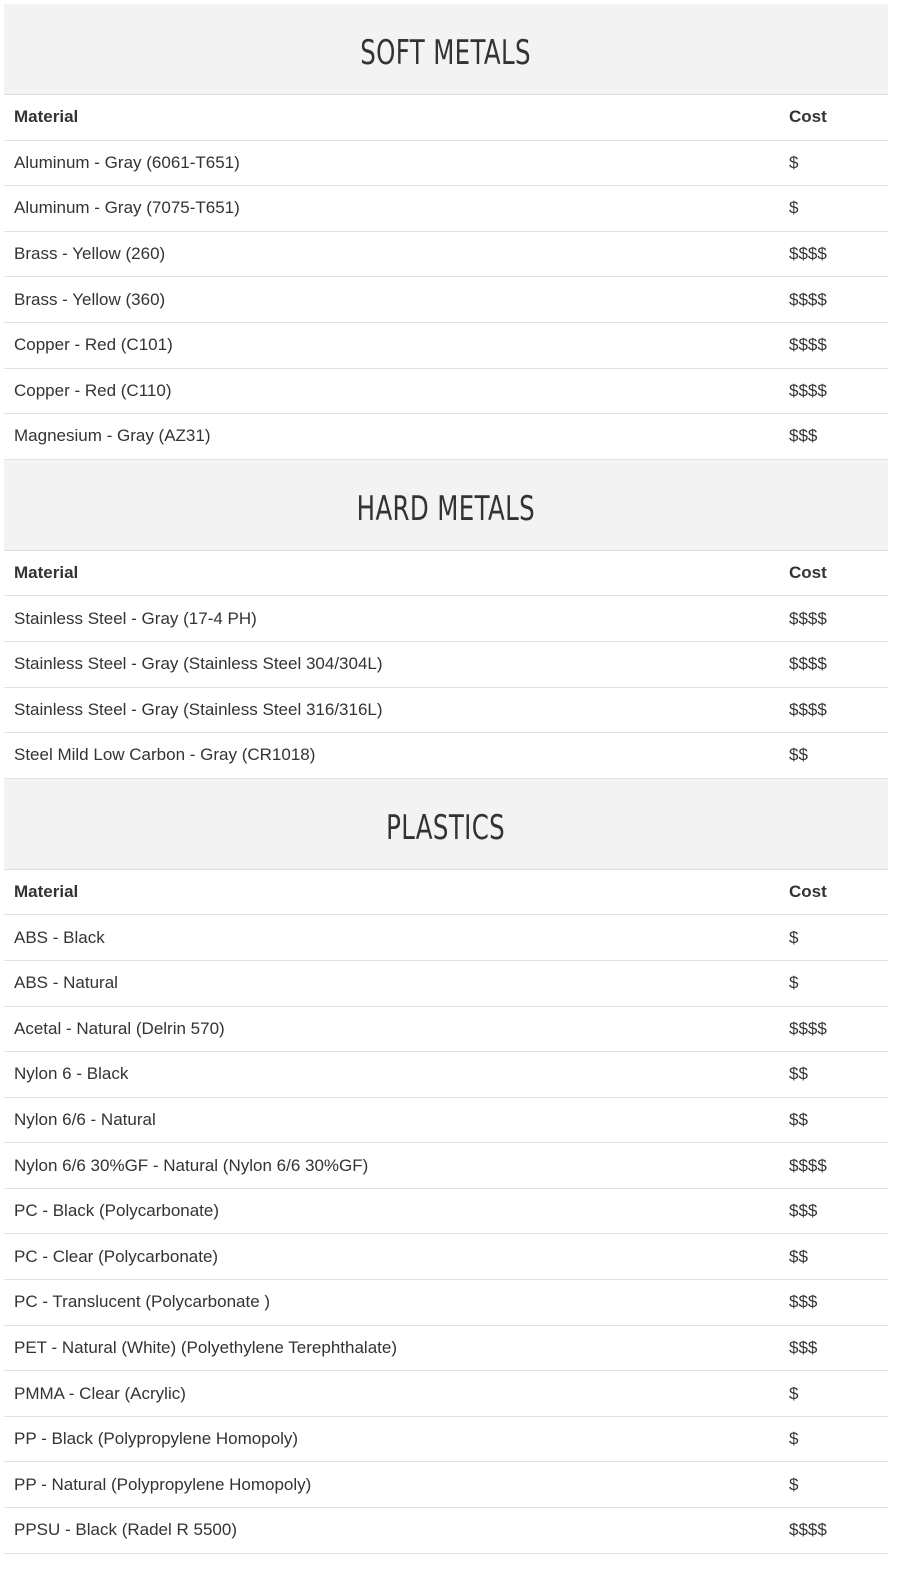 The image size is (901, 1582). I want to click on section-title: HARD METALS, so click(446, 508).